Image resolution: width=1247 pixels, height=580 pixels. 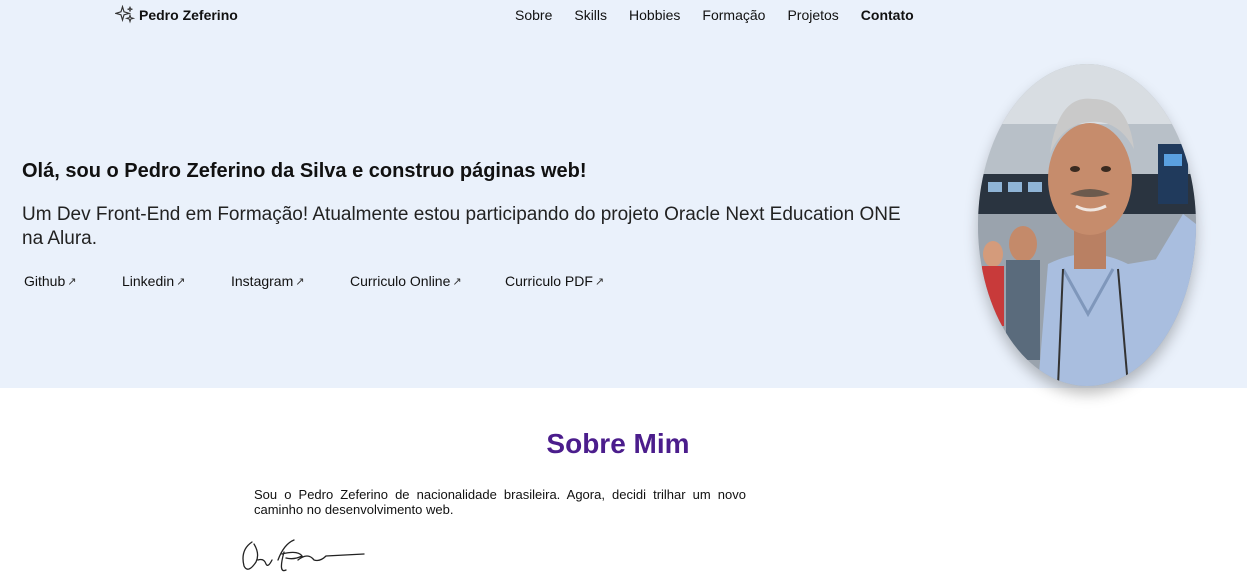 I want to click on brand-name: Pedro Zeferino, so click(x=188, y=15).